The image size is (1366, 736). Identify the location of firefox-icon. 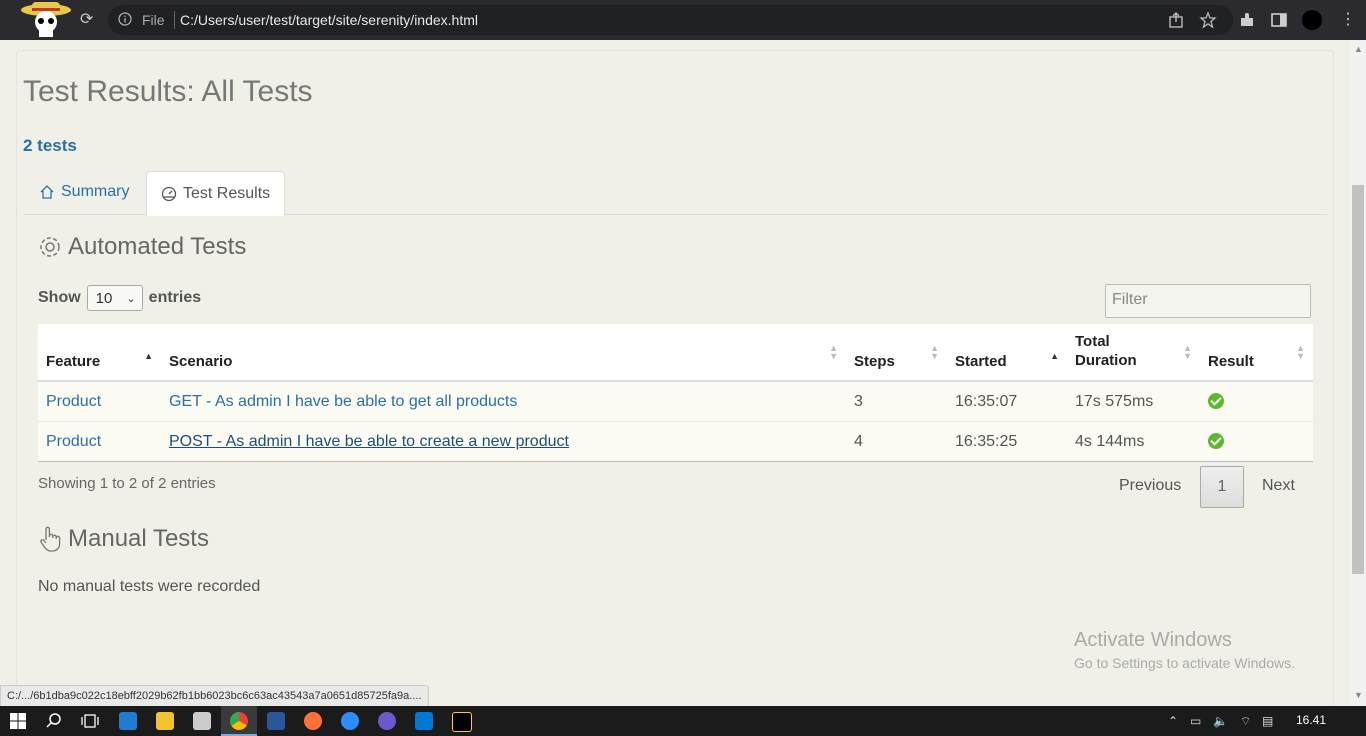
(313, 721).